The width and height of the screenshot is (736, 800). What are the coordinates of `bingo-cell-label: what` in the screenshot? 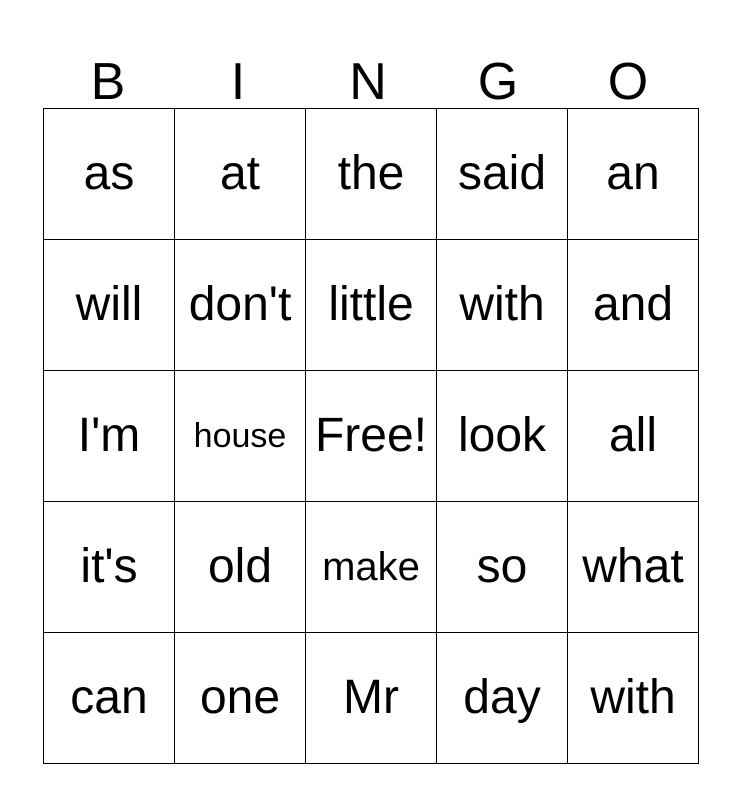 It's located at (633, 566).